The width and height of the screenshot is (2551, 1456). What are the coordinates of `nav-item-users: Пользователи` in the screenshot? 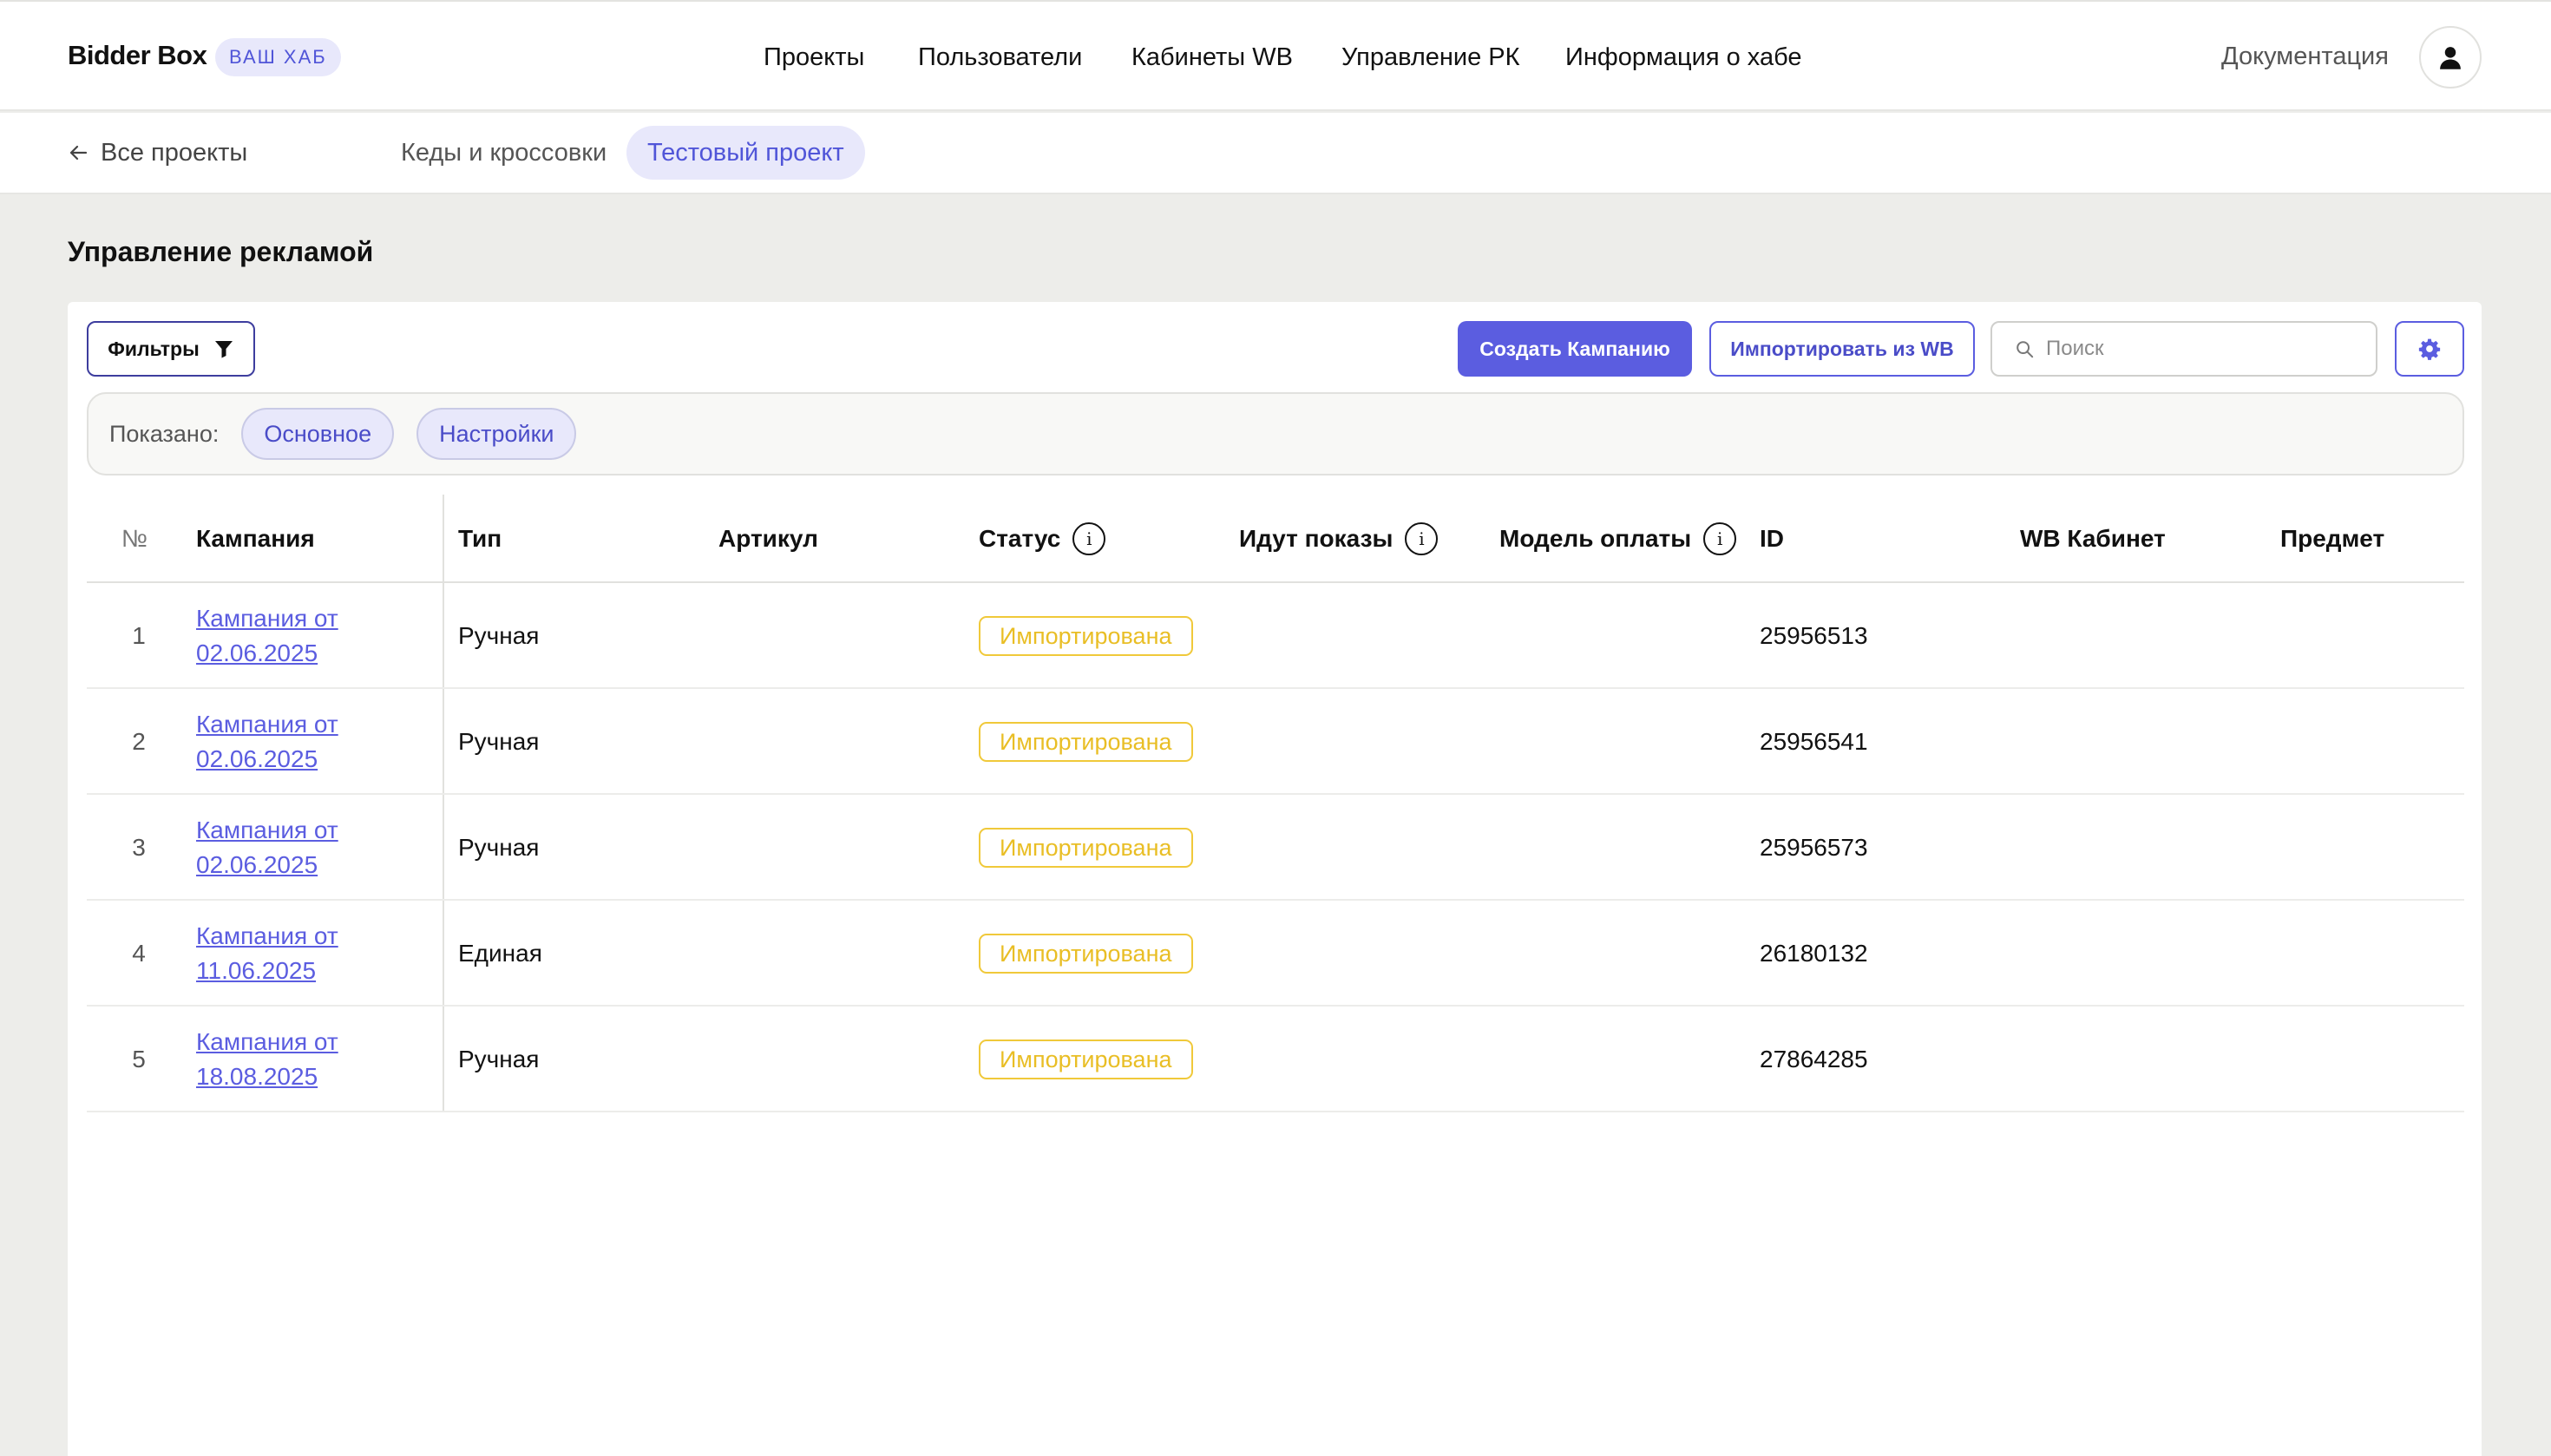 It's located at (1000, 57).